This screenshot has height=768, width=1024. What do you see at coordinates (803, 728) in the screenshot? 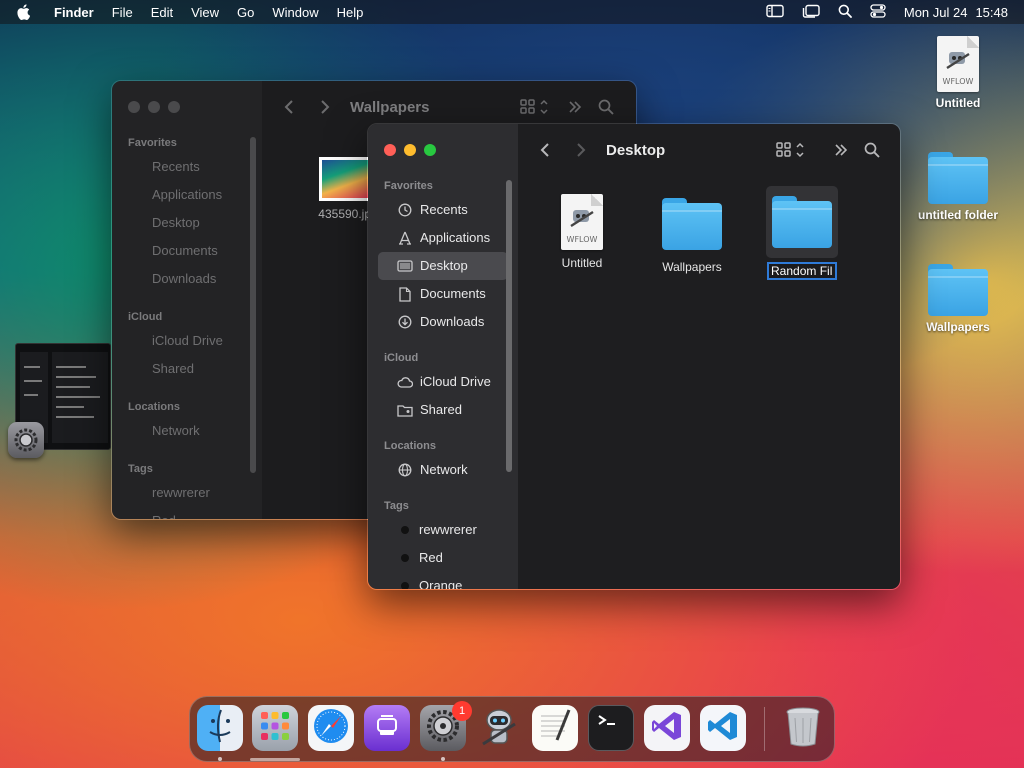
I see `dock-app-trash` at bounding box center [803, 728].